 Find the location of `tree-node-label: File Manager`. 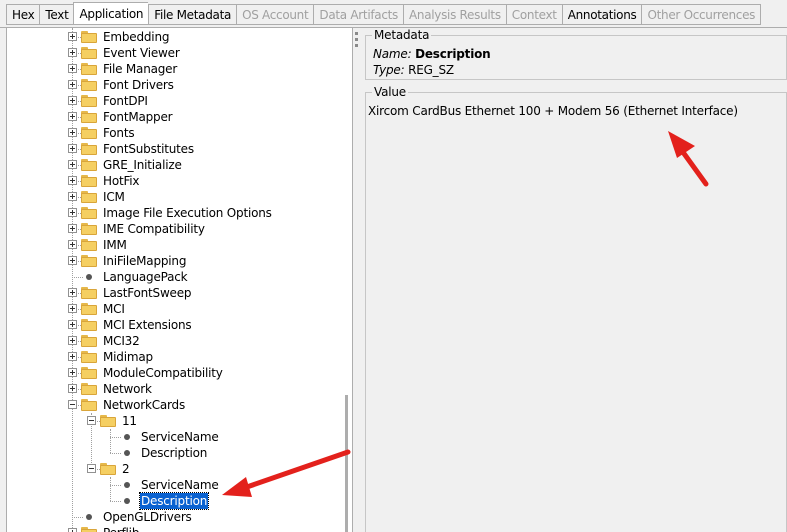

tree-node-label: File Manager is located at coordinates (140, 69).